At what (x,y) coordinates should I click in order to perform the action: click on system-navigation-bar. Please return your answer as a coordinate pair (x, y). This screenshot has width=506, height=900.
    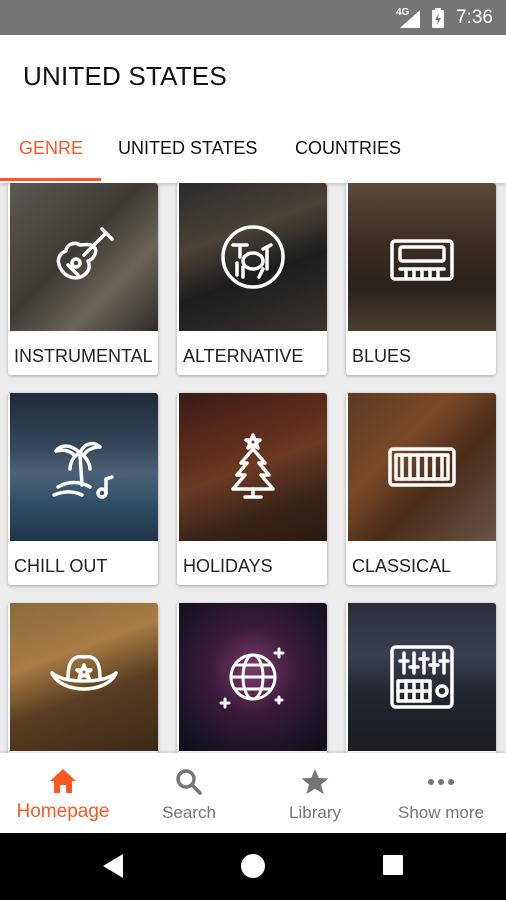
    Looking at the image, I should click on (253, 866).